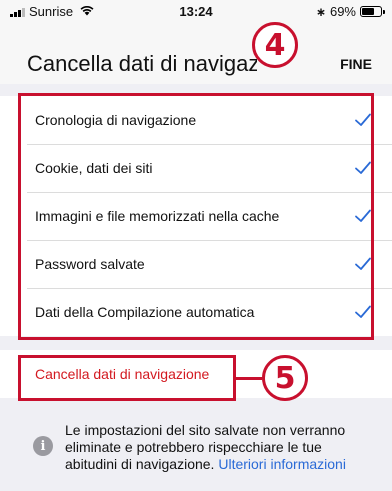  What do you see at coordinates (43, 446) in the screenshot?
I see `info-icon: i` at bounding box center [43, 446].